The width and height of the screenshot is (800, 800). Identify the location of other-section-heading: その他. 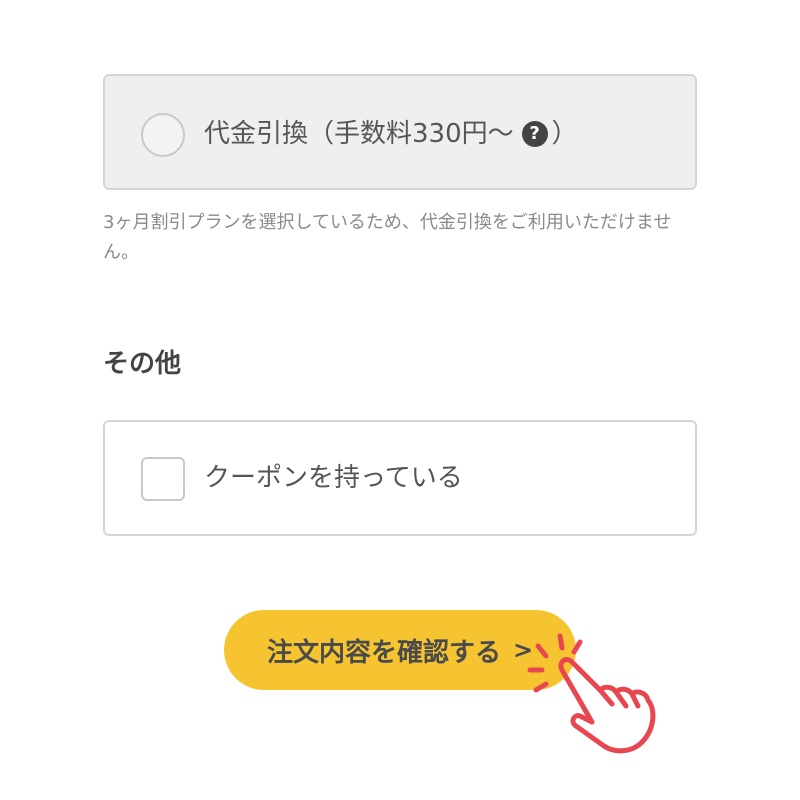
(142, 364).